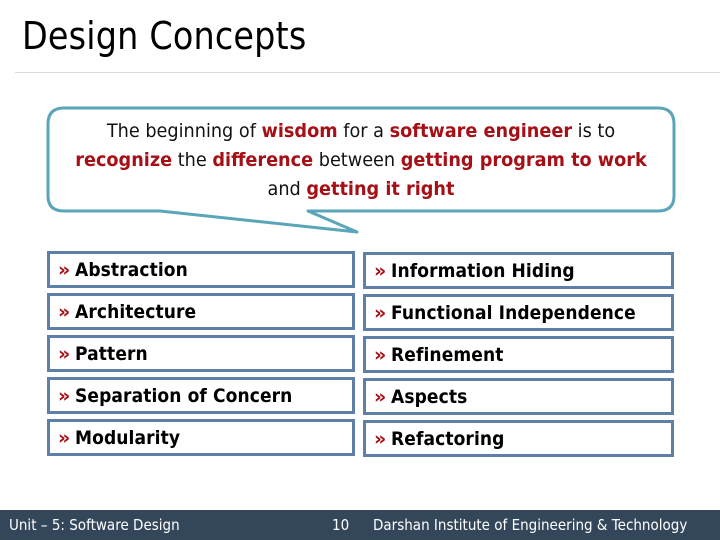  Describe the element at coordinates (357, 160) in the screenshot. I see `quote-segment: between` at that location.